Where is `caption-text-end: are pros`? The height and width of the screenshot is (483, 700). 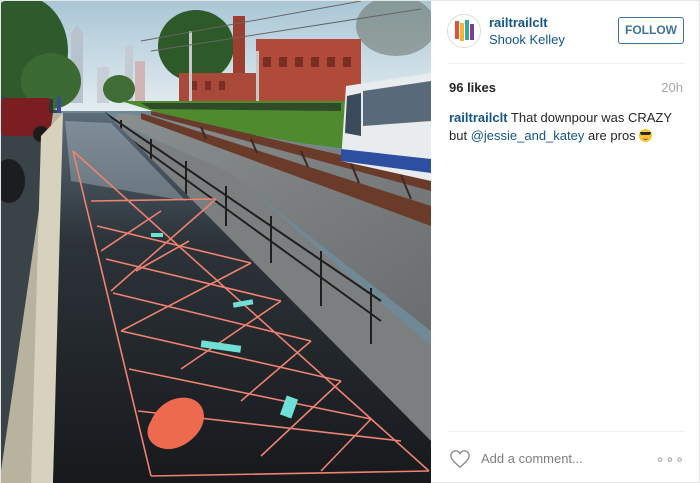
caption-text-end: are pros is located at coordinates (611, 135).